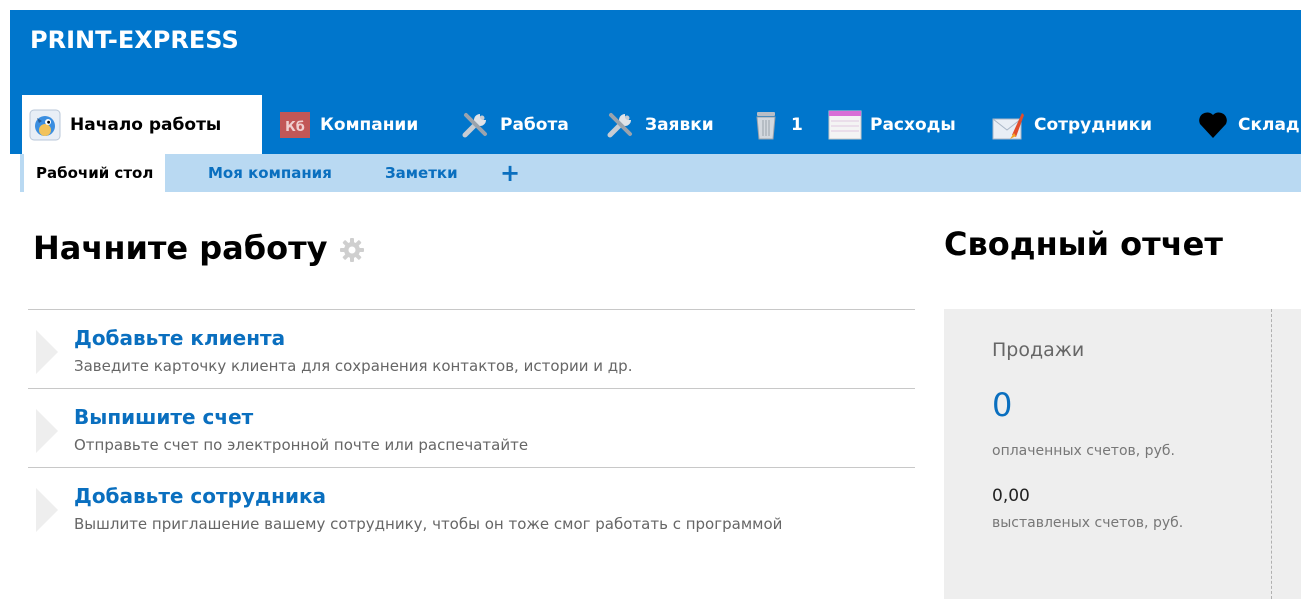  I want to click on contacts-book-icon: Кб, so click(295, 125).